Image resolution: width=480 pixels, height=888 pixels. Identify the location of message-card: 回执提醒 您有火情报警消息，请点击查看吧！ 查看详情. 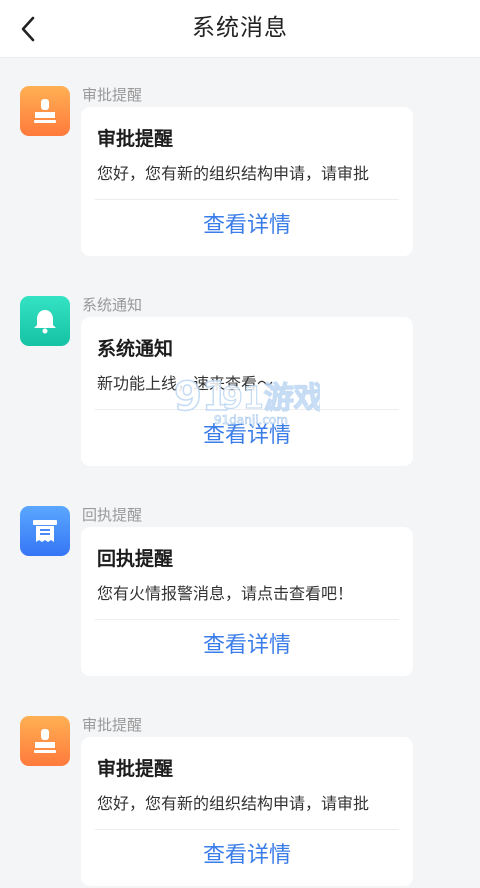
(247, 601).